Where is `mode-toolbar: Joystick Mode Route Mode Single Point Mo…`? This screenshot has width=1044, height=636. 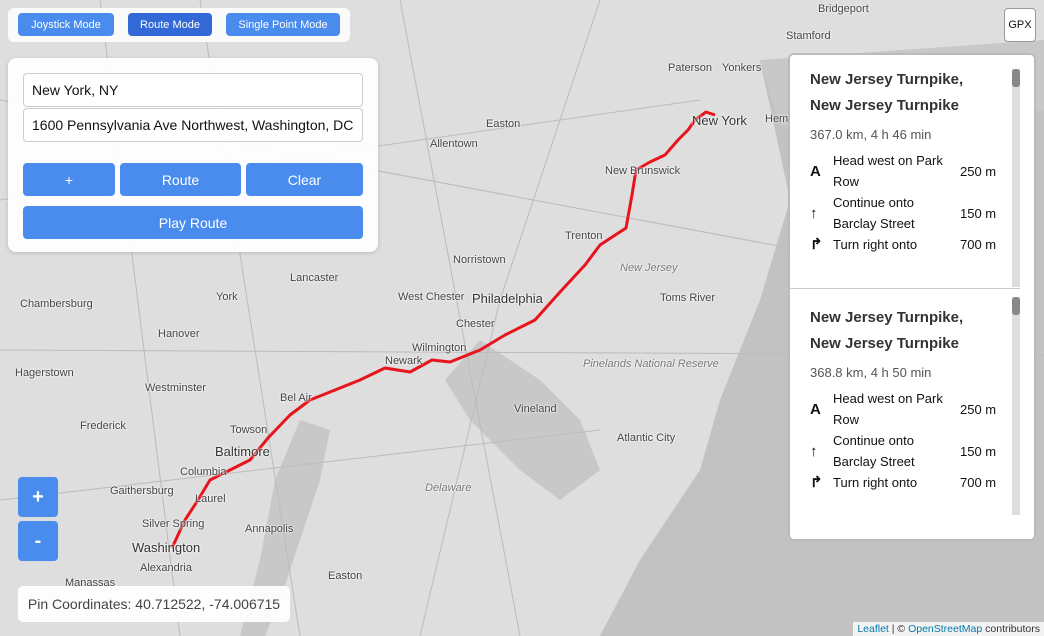 mode-toolbar: Joystick Mode Route Mode Single Point Mo… is located at coordinates (179, 25).